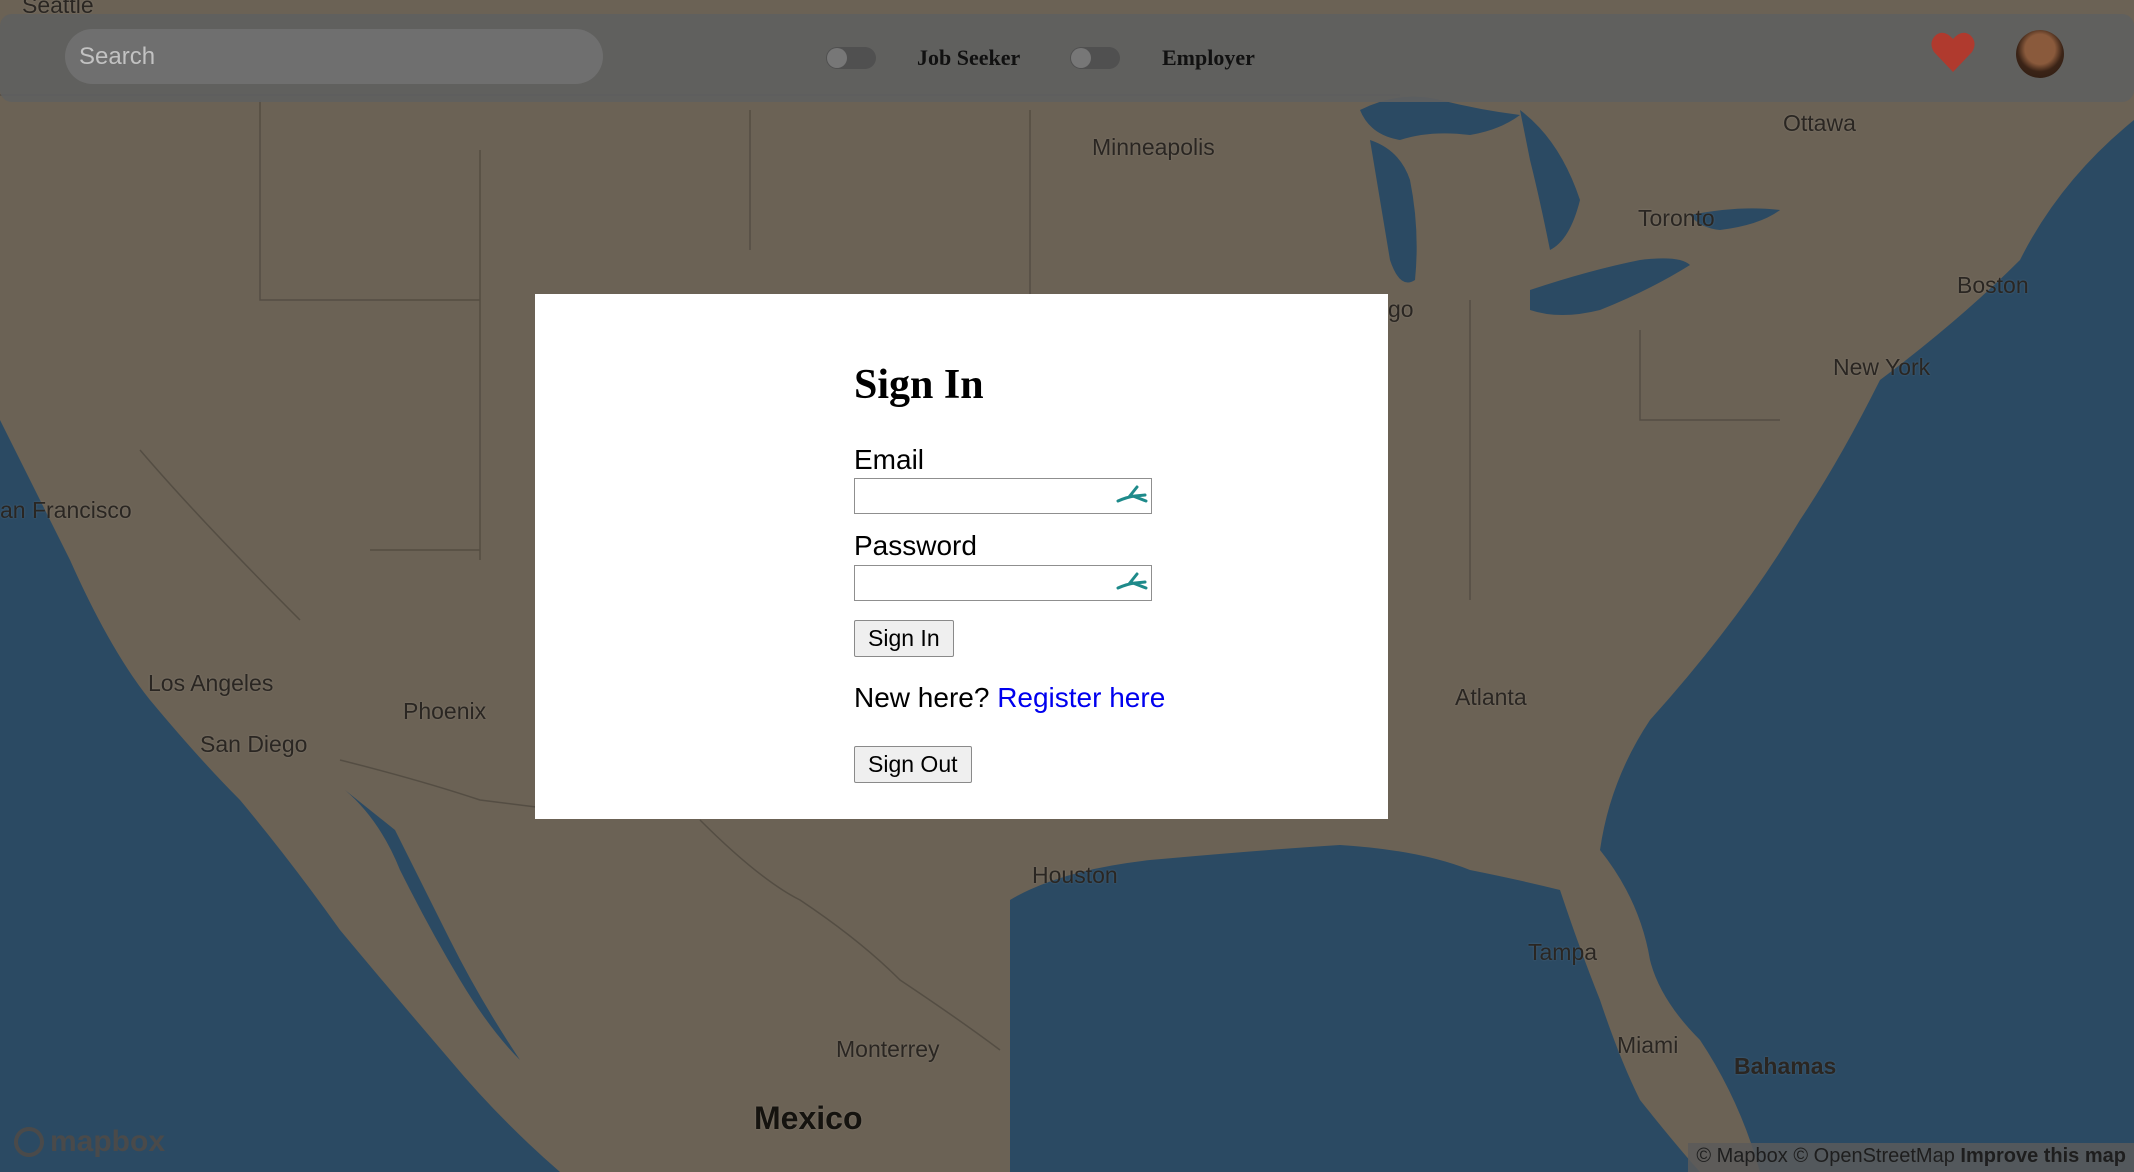  What do you see at coordinates (211, 683) in the screenshot?
I see `city-label-los-angeles: Los Angeles` at bounding box center [211, 683].